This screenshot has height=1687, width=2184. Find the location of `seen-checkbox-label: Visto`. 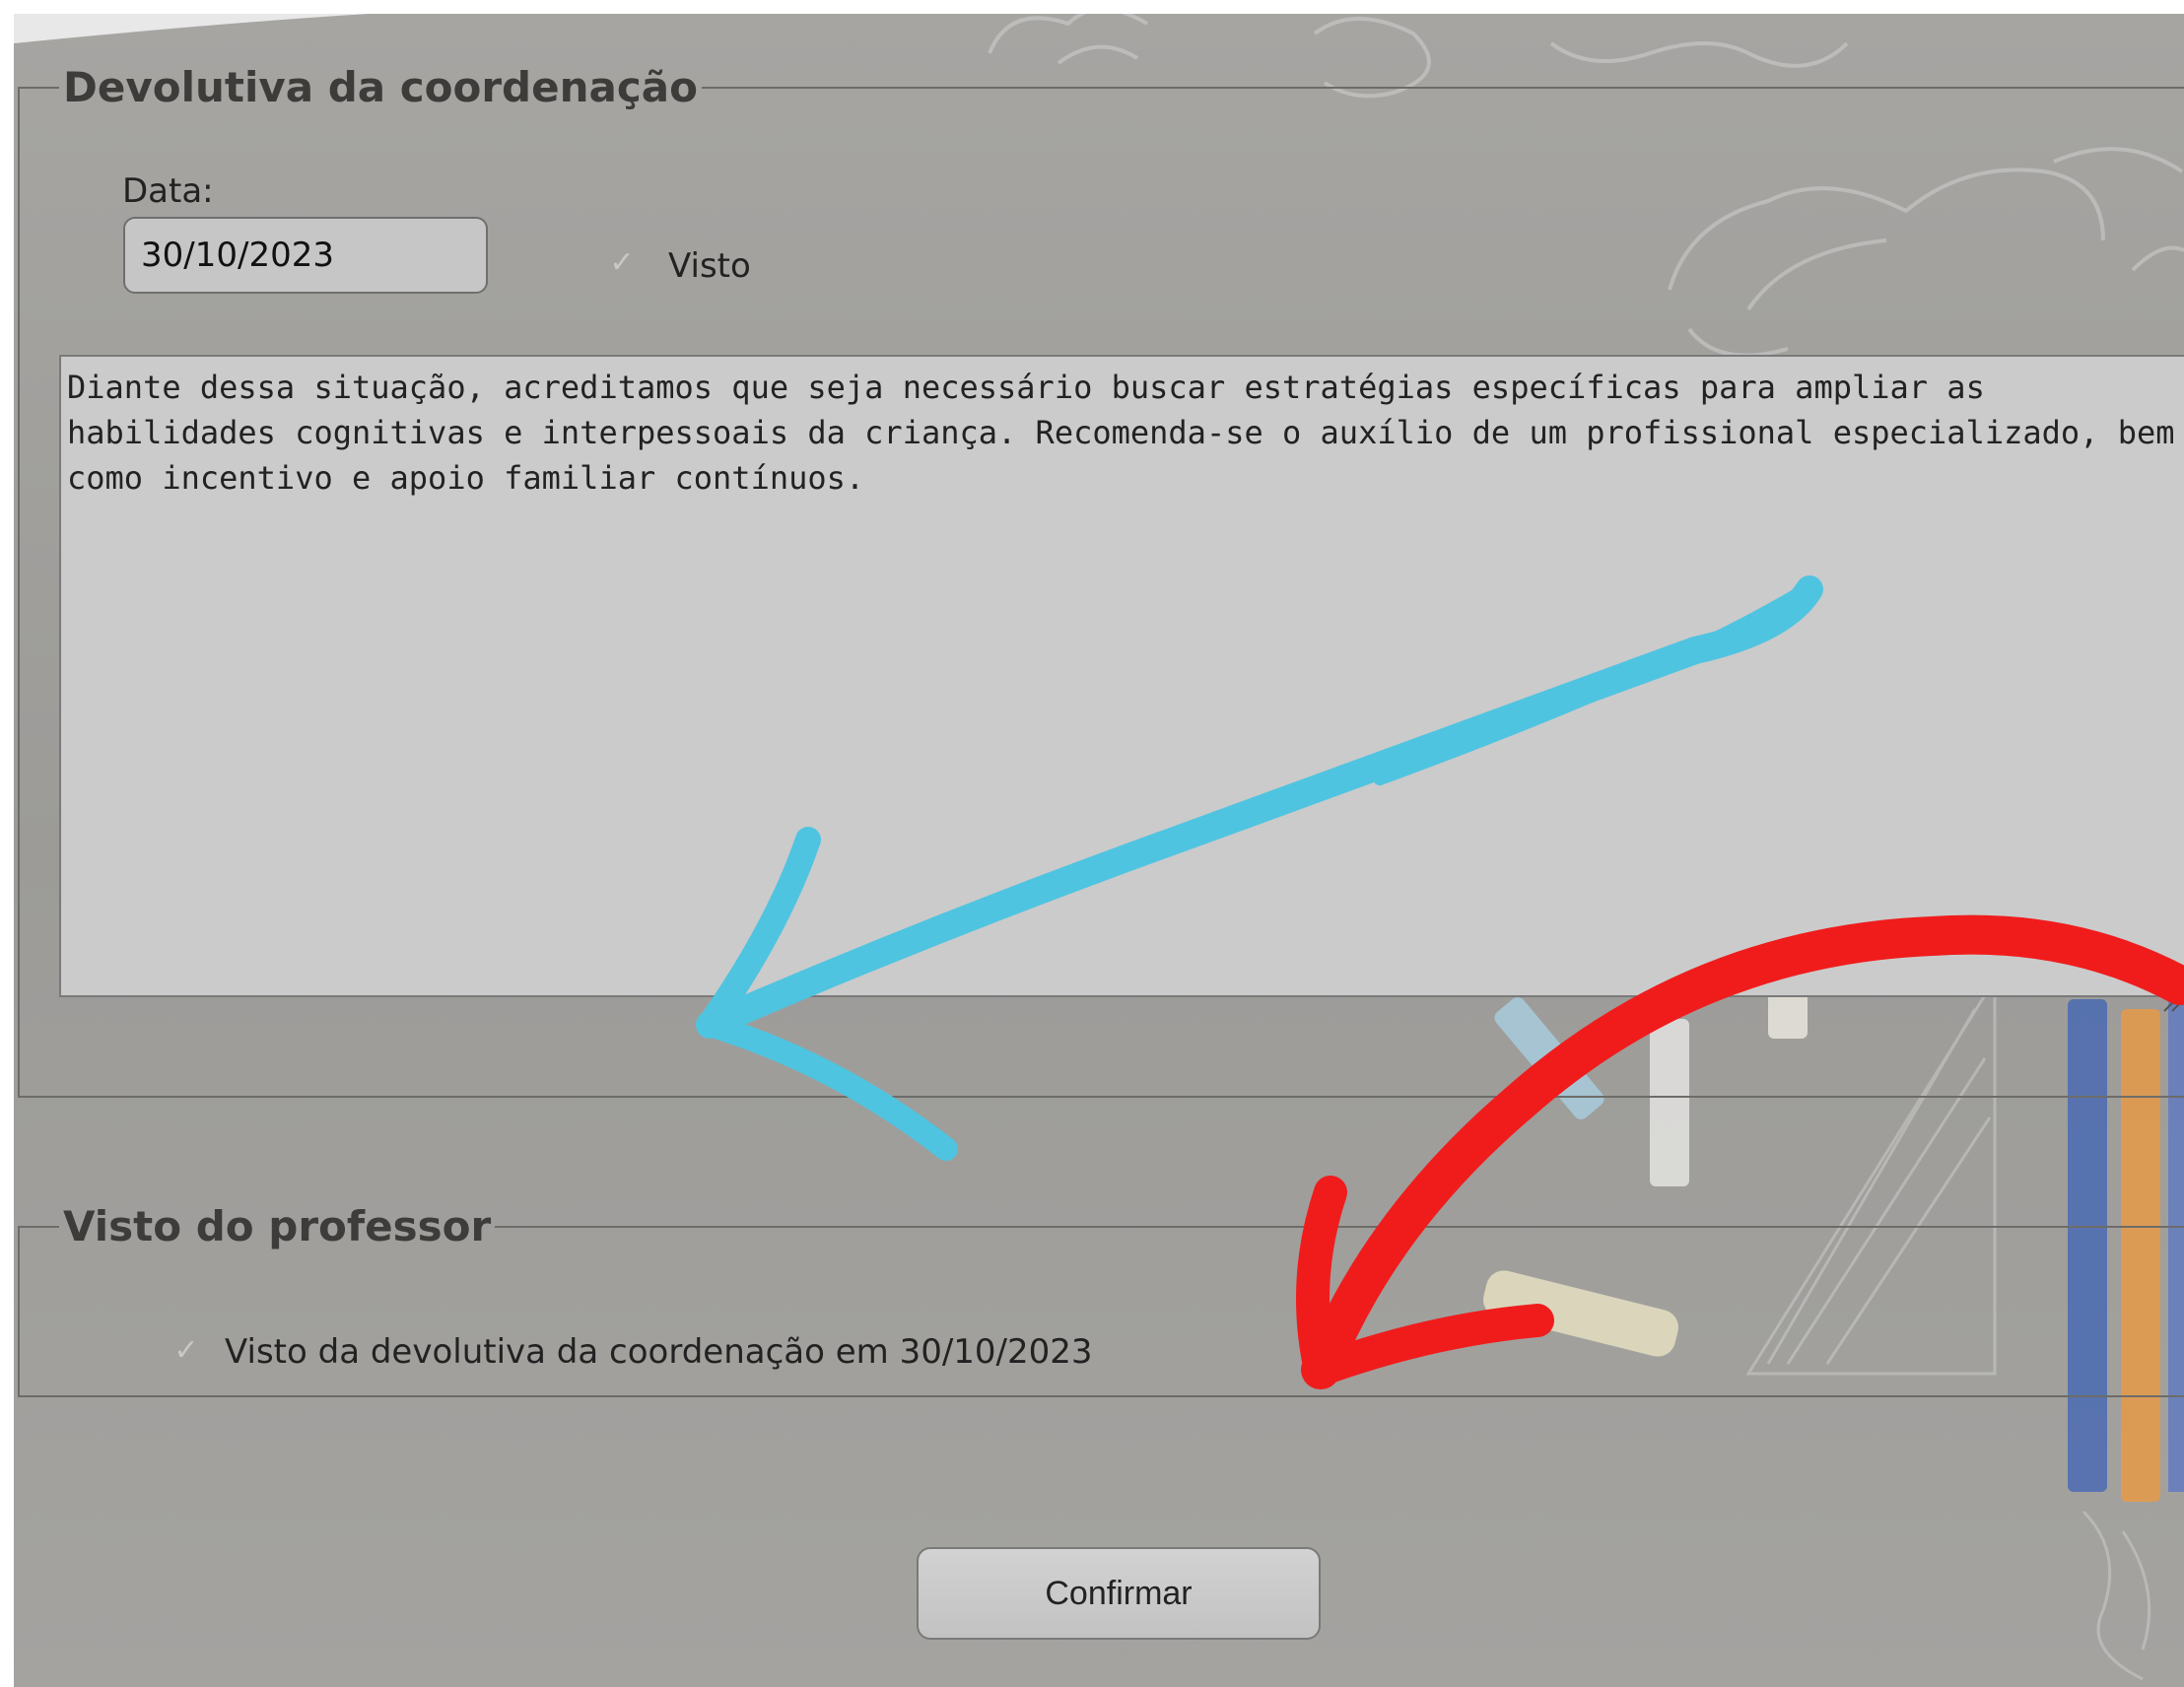

seen-checkbox-label: Visto is located at coordinates (709, 266).